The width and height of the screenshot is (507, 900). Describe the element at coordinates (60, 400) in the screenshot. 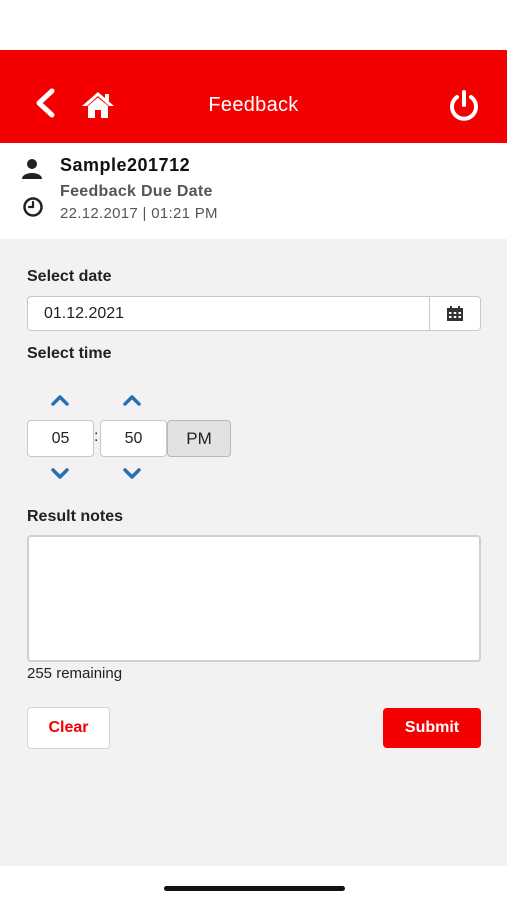

I see `hour-up-chevron-icon` at that location.